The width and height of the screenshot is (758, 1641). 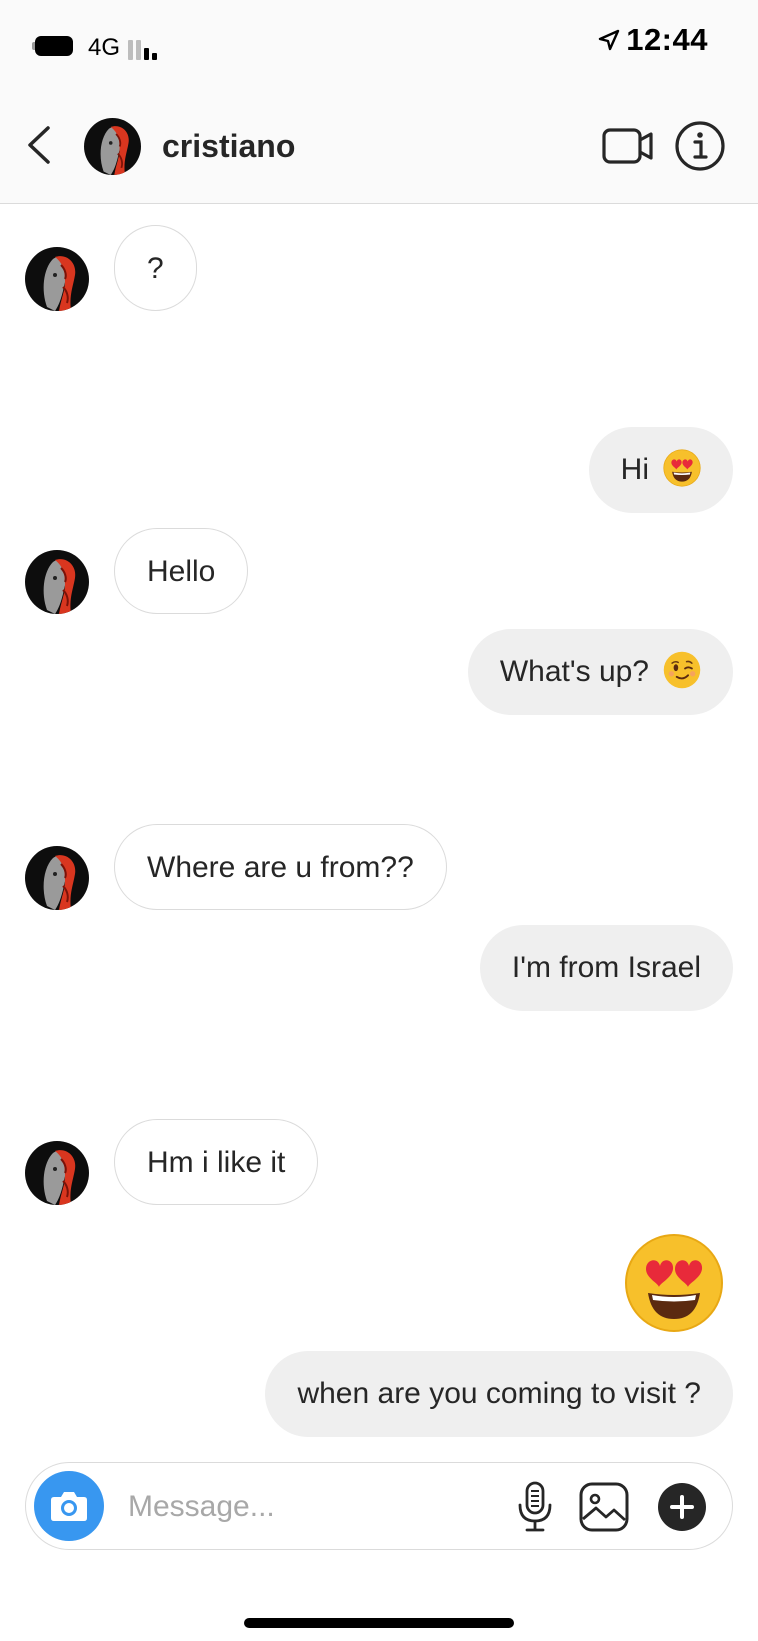 I want to click on outgoing-message: Hi, so click(x=379, y=471).